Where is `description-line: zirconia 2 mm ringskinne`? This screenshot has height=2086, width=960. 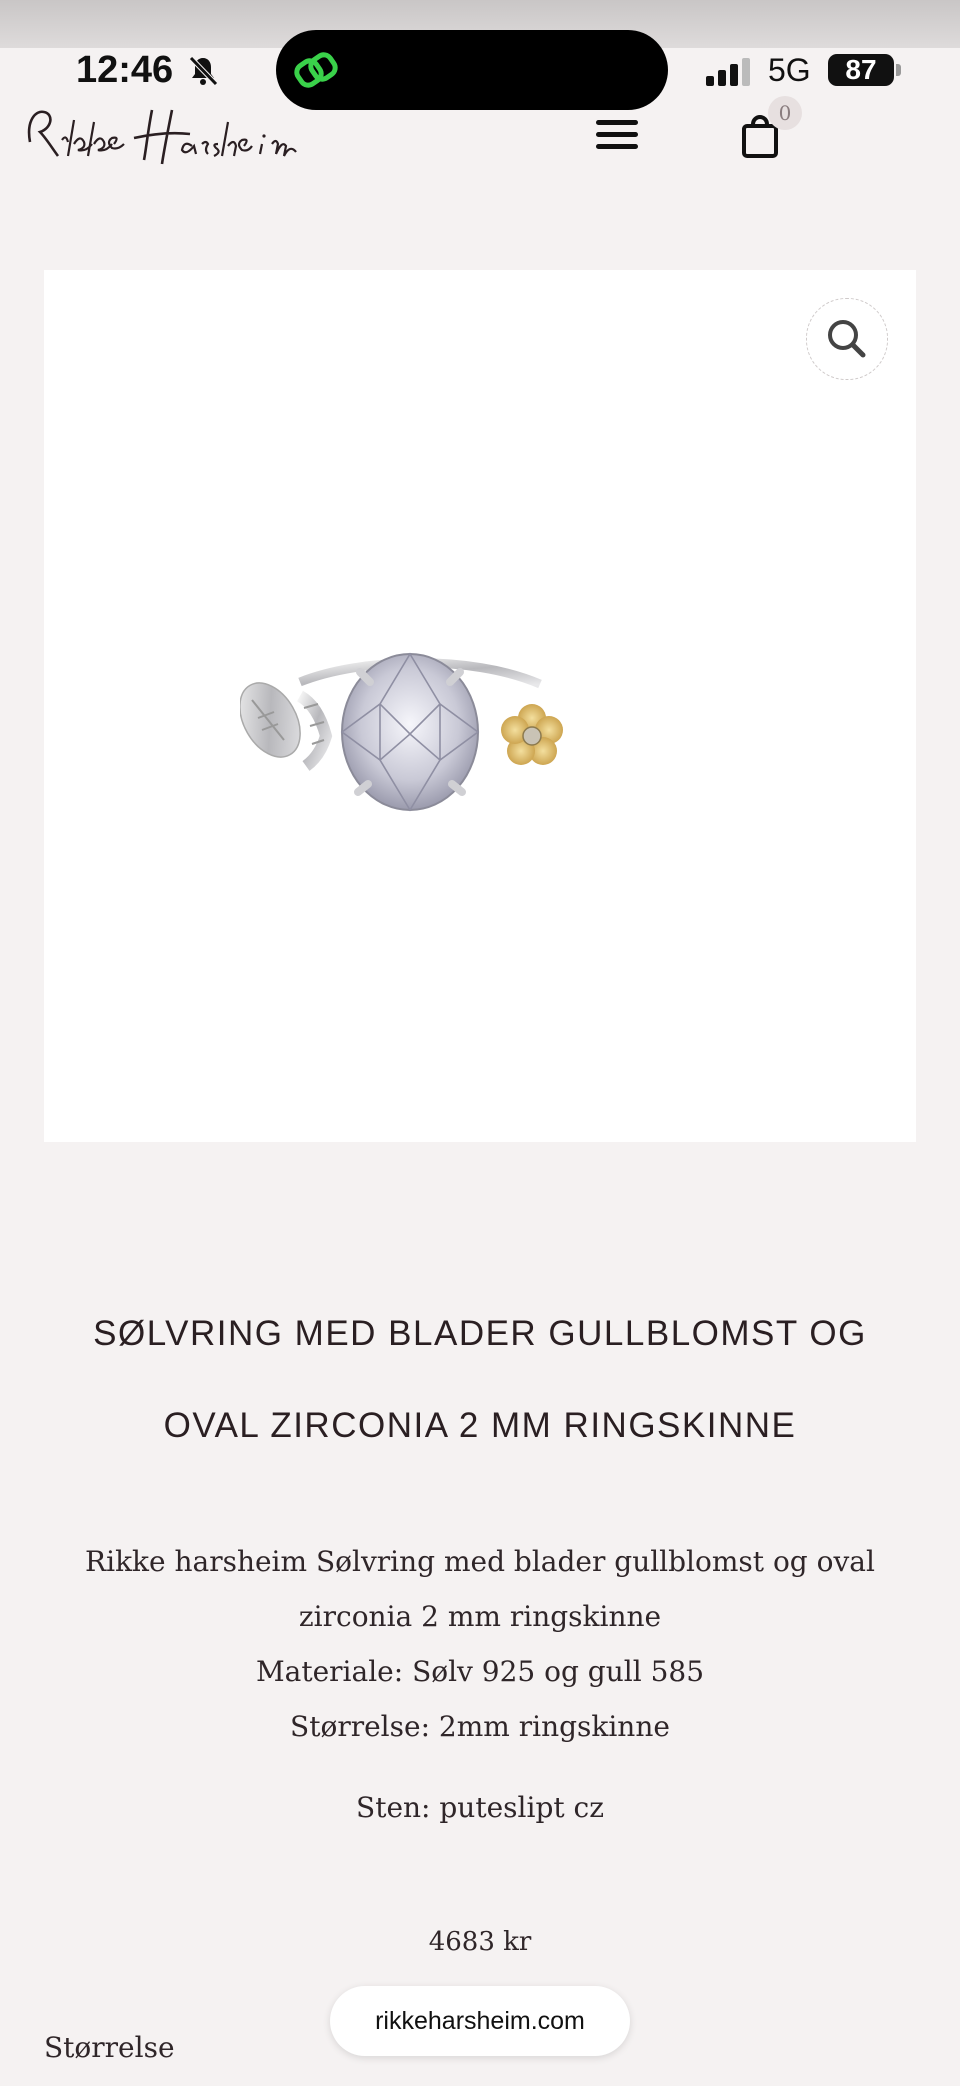
description-line: zirconia 2 mm ringskinne is located at coordinates (480, 1616).